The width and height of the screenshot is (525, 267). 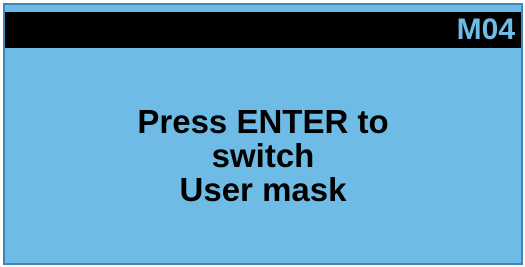 I want to click on message-line-3: User mask, so click(x=263, y=189).